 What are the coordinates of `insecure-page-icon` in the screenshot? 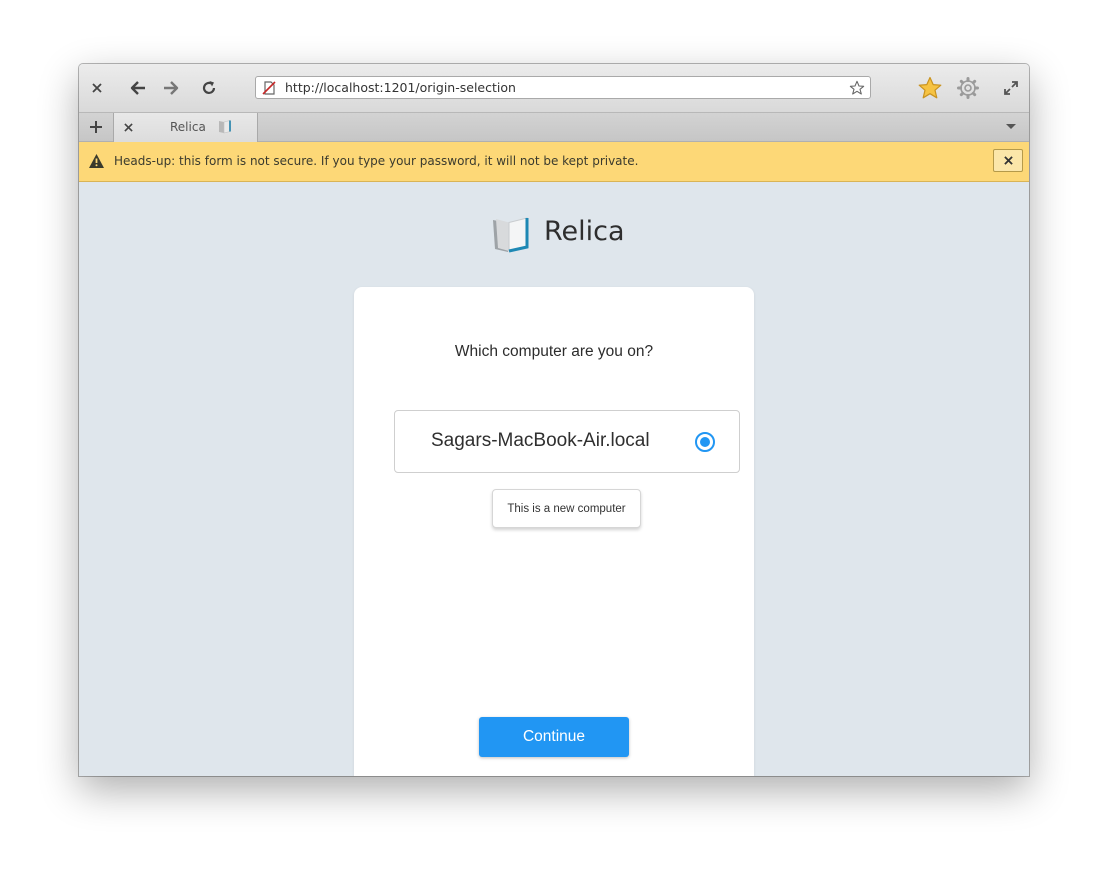 It's located at (270, 88).